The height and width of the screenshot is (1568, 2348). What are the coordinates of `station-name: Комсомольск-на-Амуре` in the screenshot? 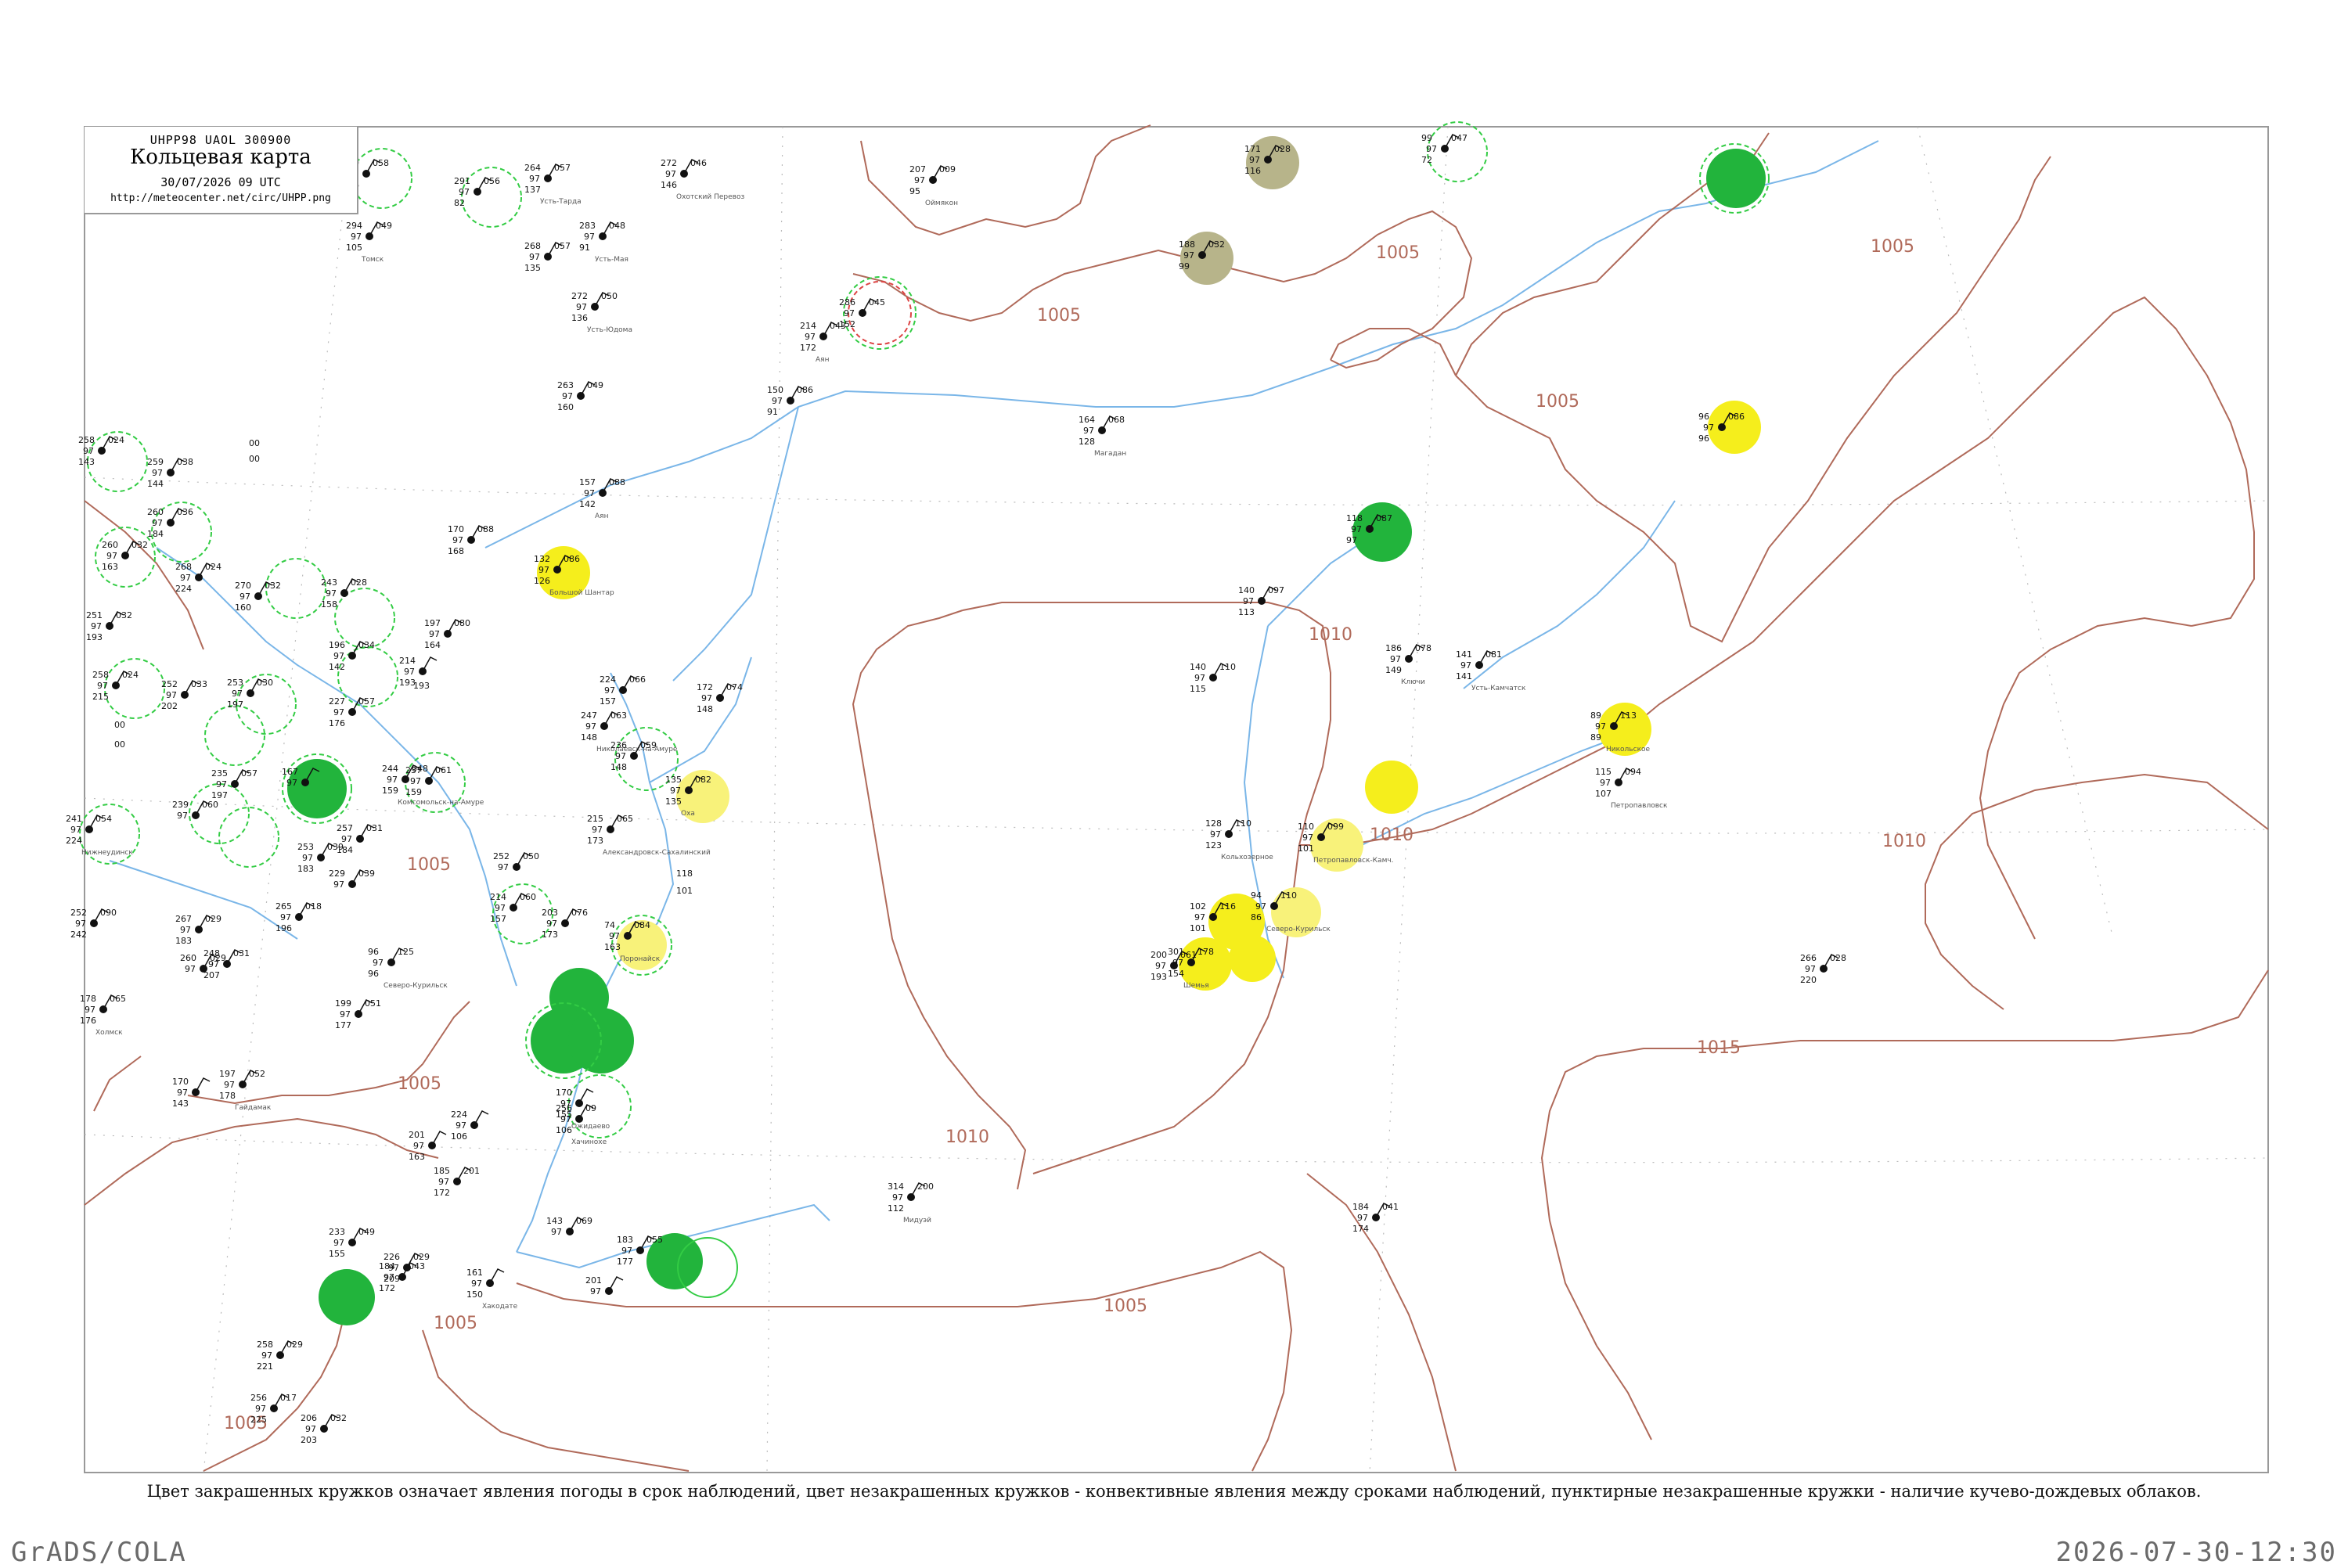 It's located at (441, 803).